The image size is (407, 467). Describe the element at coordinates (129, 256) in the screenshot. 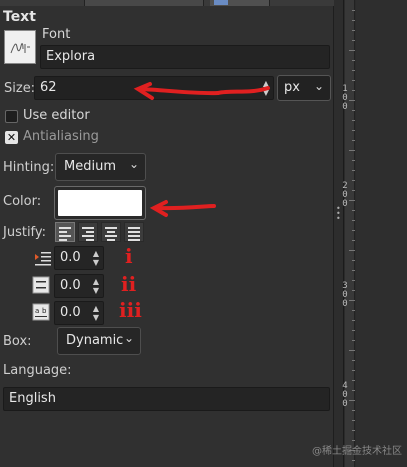

I see `annotation-numeral-i: i` at that location.